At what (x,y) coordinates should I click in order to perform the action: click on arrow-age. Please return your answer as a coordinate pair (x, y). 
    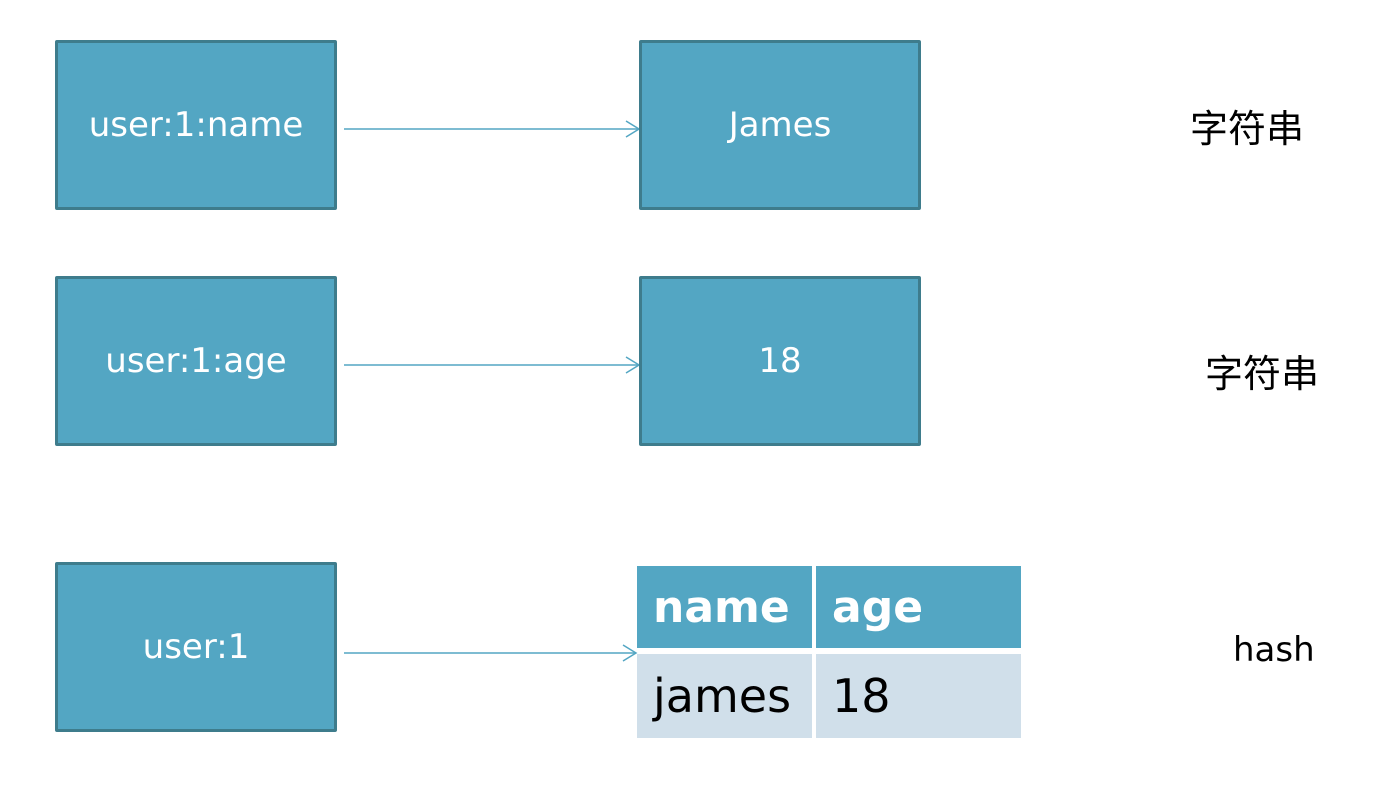
    Looking at the image, I should click on (492, 365).